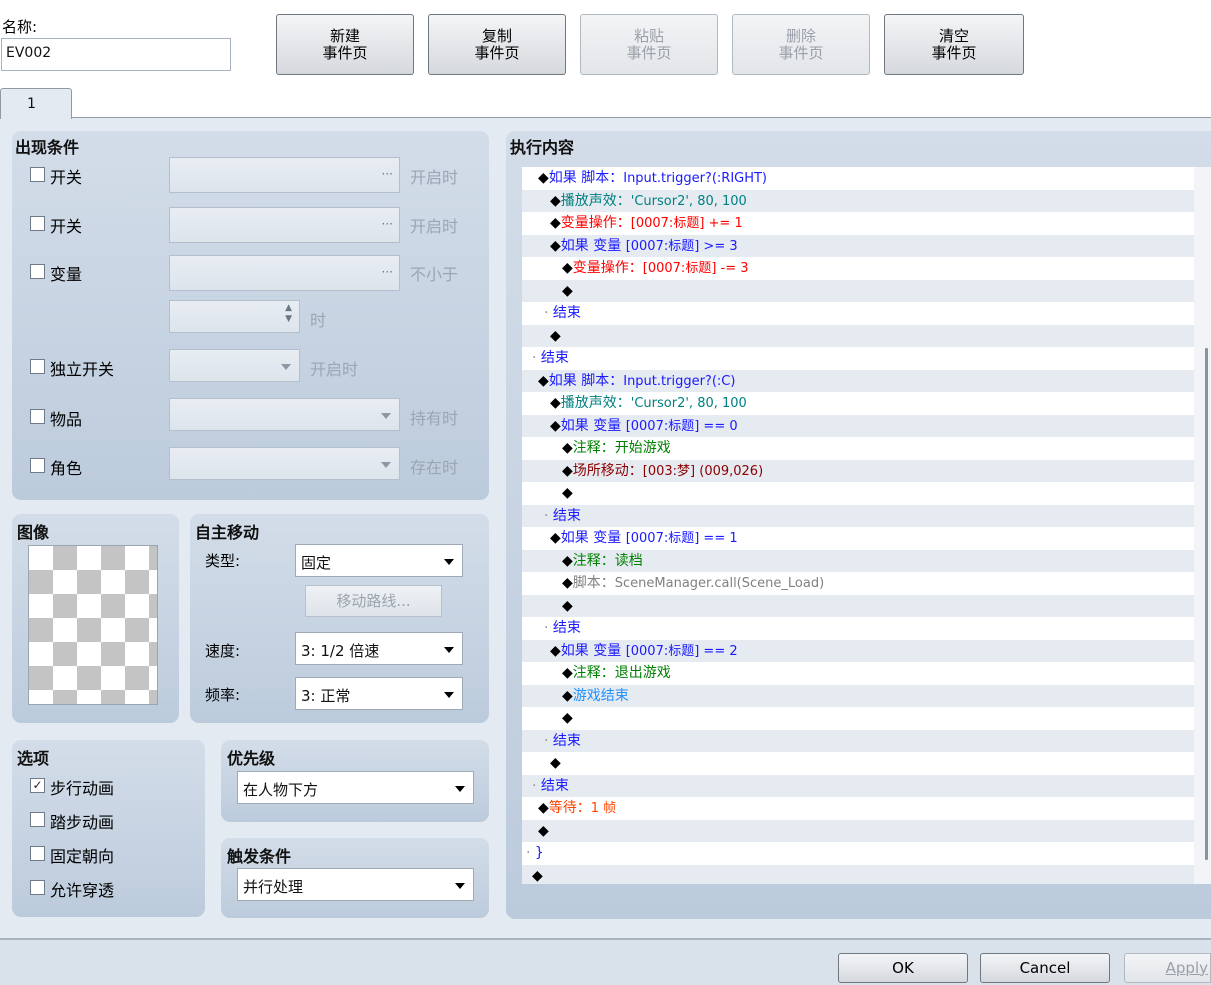  What do you see at coordinates (234, 365) in the screenshot?
I see `self-switch-select` at bounding box center [234, 365].